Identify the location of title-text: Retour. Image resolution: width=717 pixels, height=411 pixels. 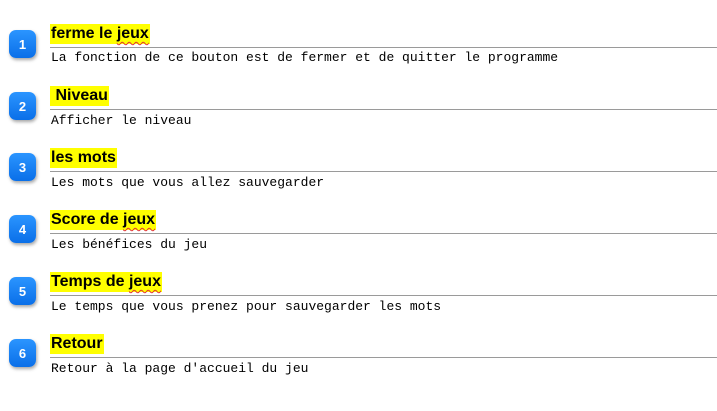
(77, 343).